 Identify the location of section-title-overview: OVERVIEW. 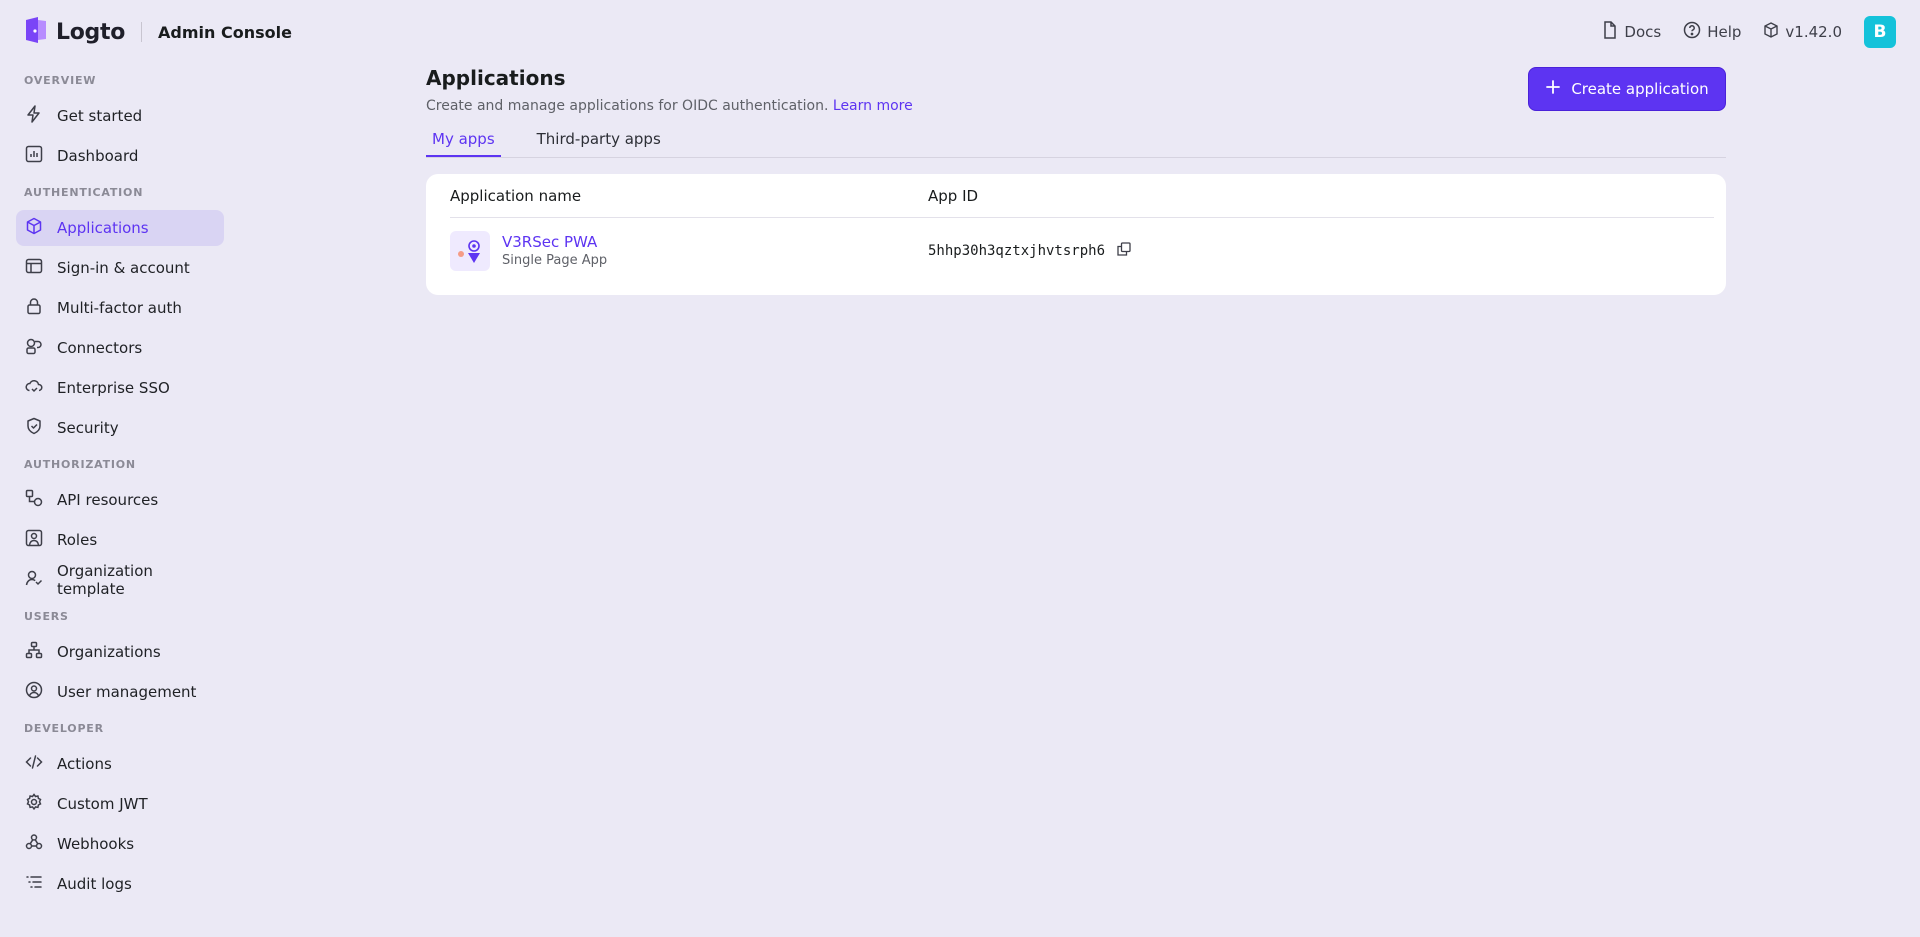
(60, 80).